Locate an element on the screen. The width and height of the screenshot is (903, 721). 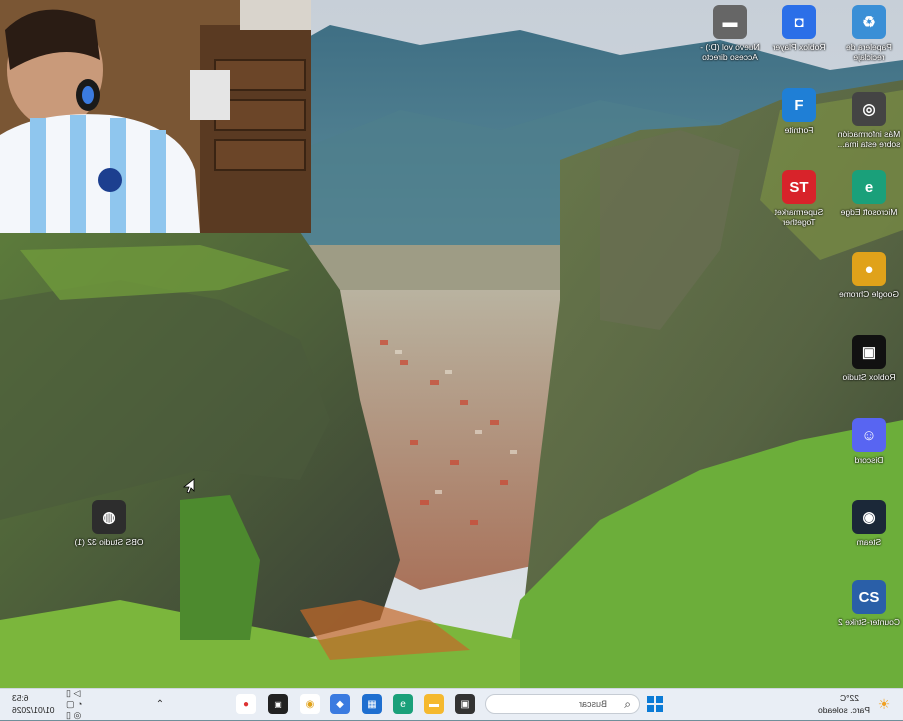
spotlight-info-icon: ◎ is located at coordinates (869, 109).